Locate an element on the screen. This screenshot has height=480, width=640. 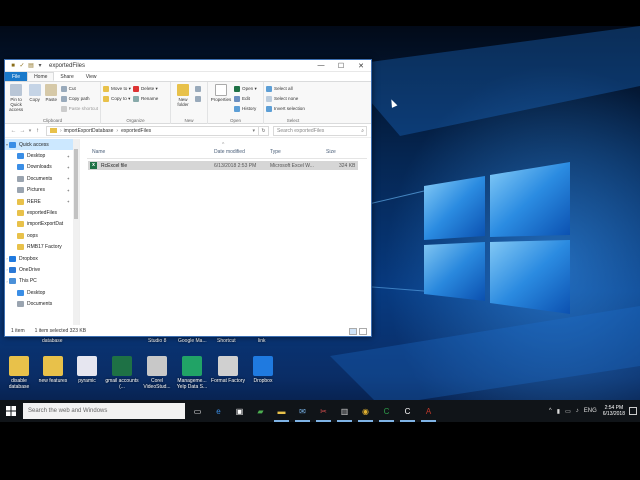
nav-item: › This PC is located at coordinates (42, 281).